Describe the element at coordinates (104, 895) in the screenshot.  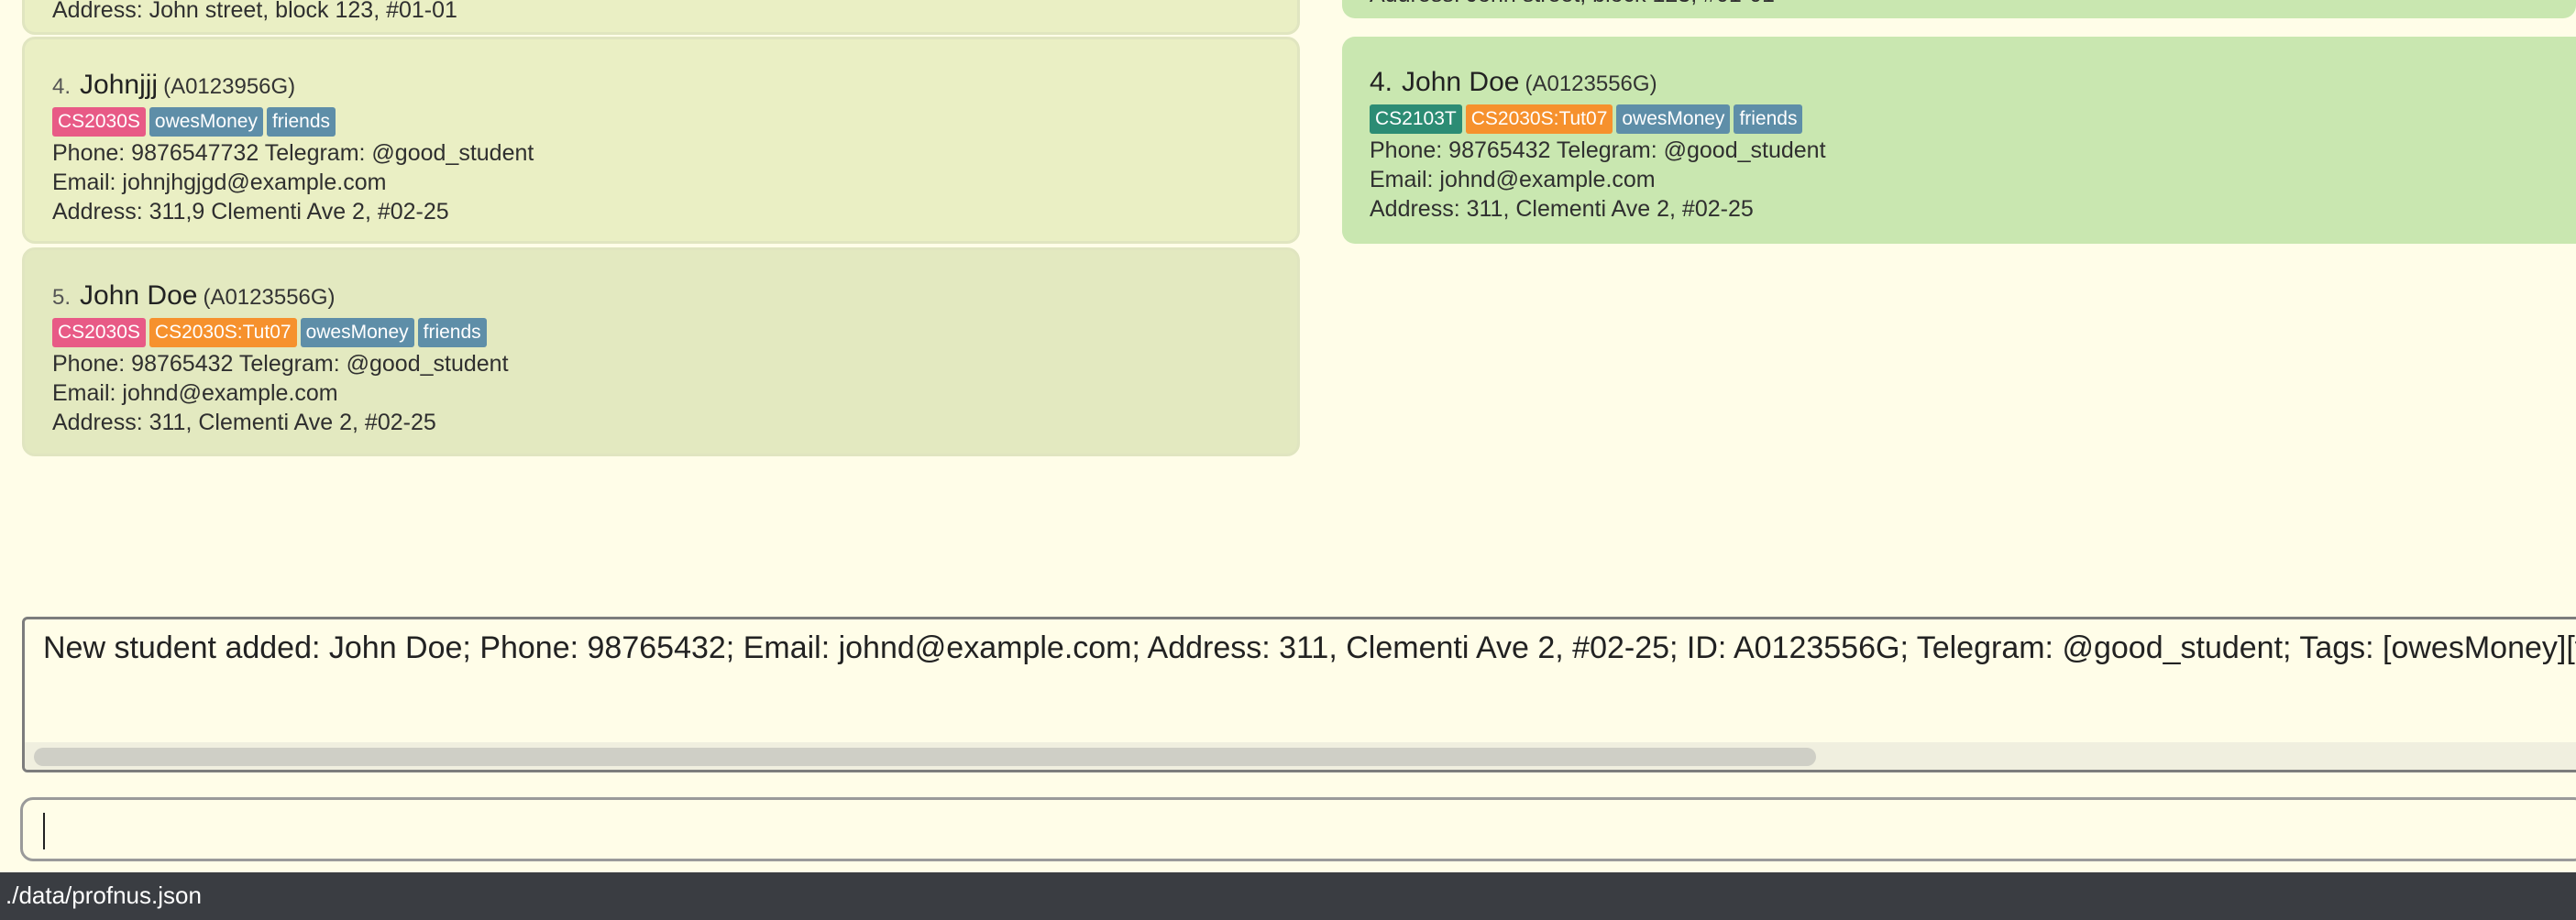
I see `save-file-path: ./data/profnus.json` at that location.